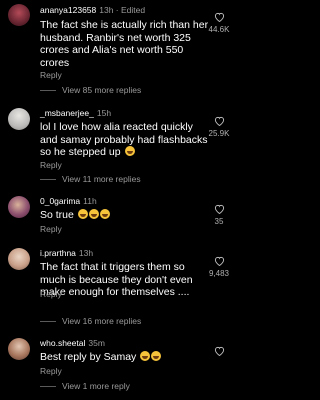 This screenshot has height=400, width=320. I want to click on like-button: 35, so click(219, 215).